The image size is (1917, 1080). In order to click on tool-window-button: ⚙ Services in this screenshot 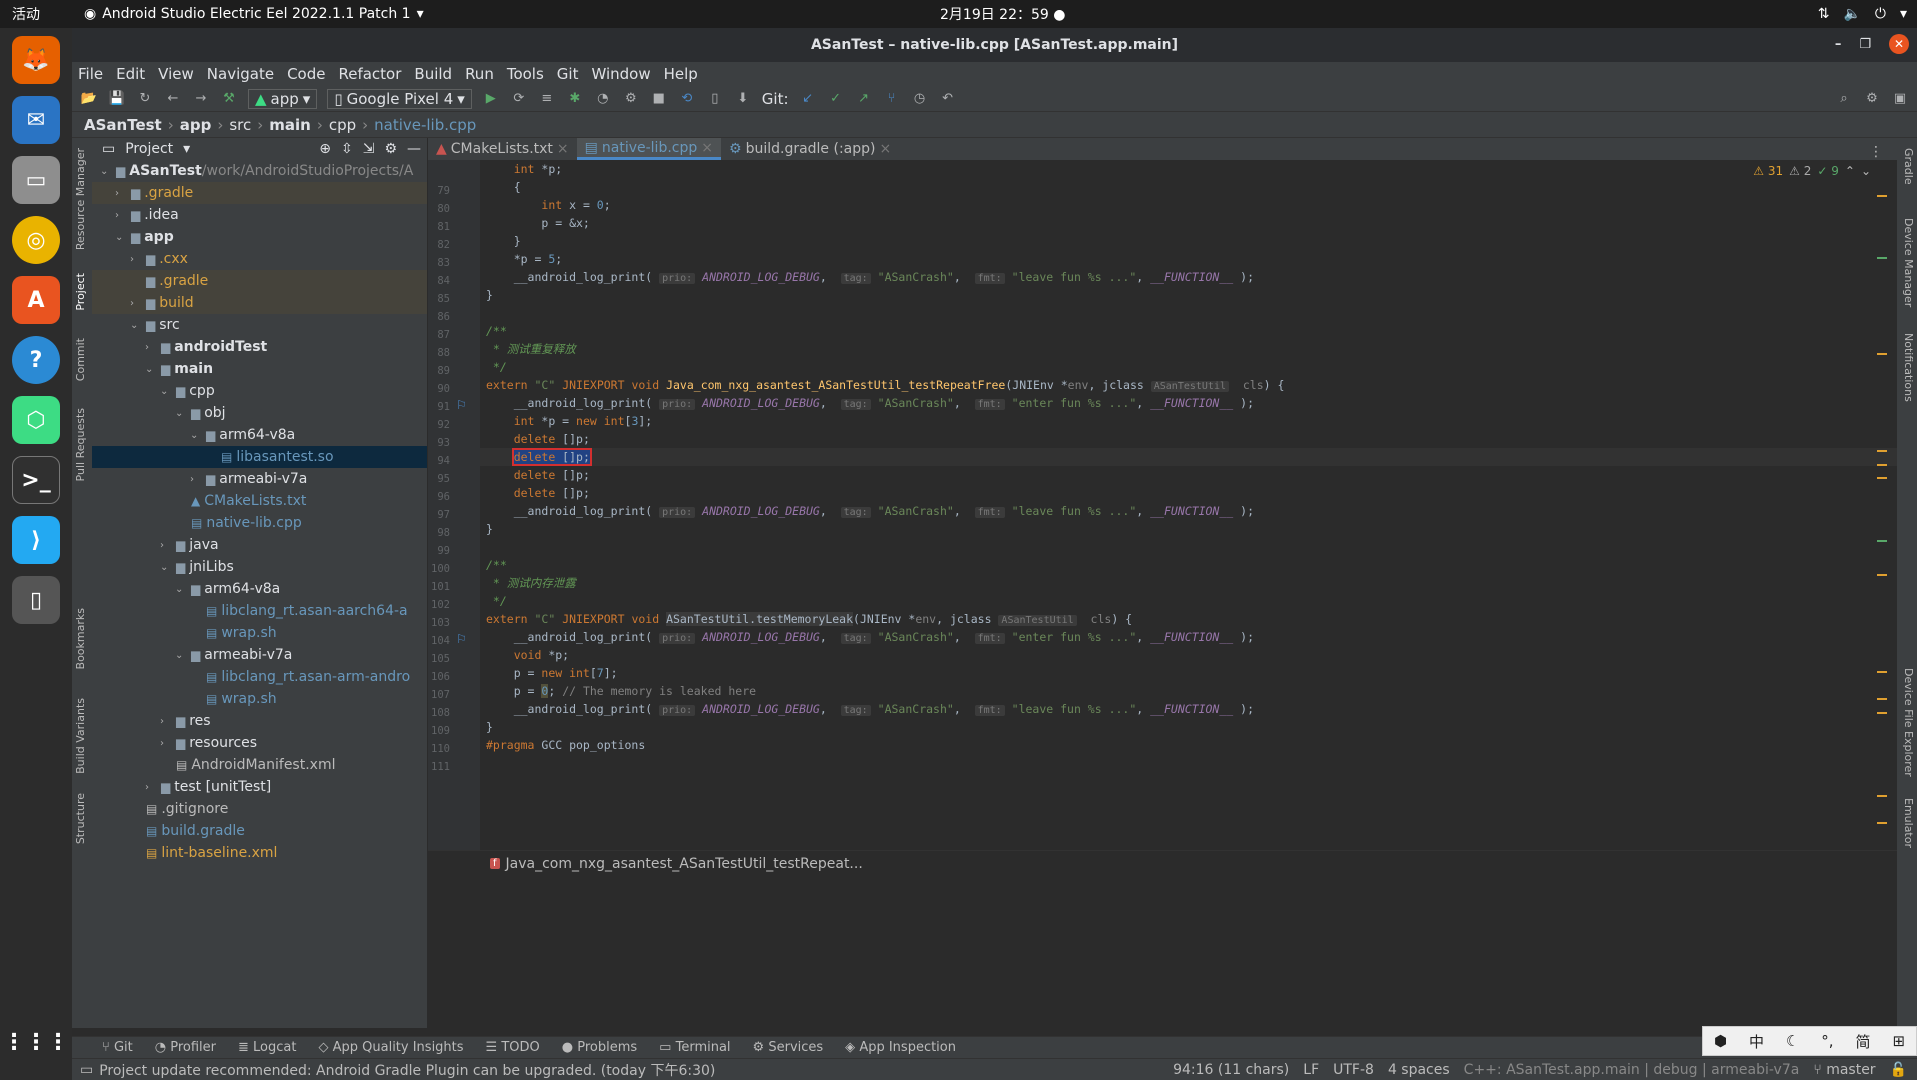, I will do `click(788, 1047)`.